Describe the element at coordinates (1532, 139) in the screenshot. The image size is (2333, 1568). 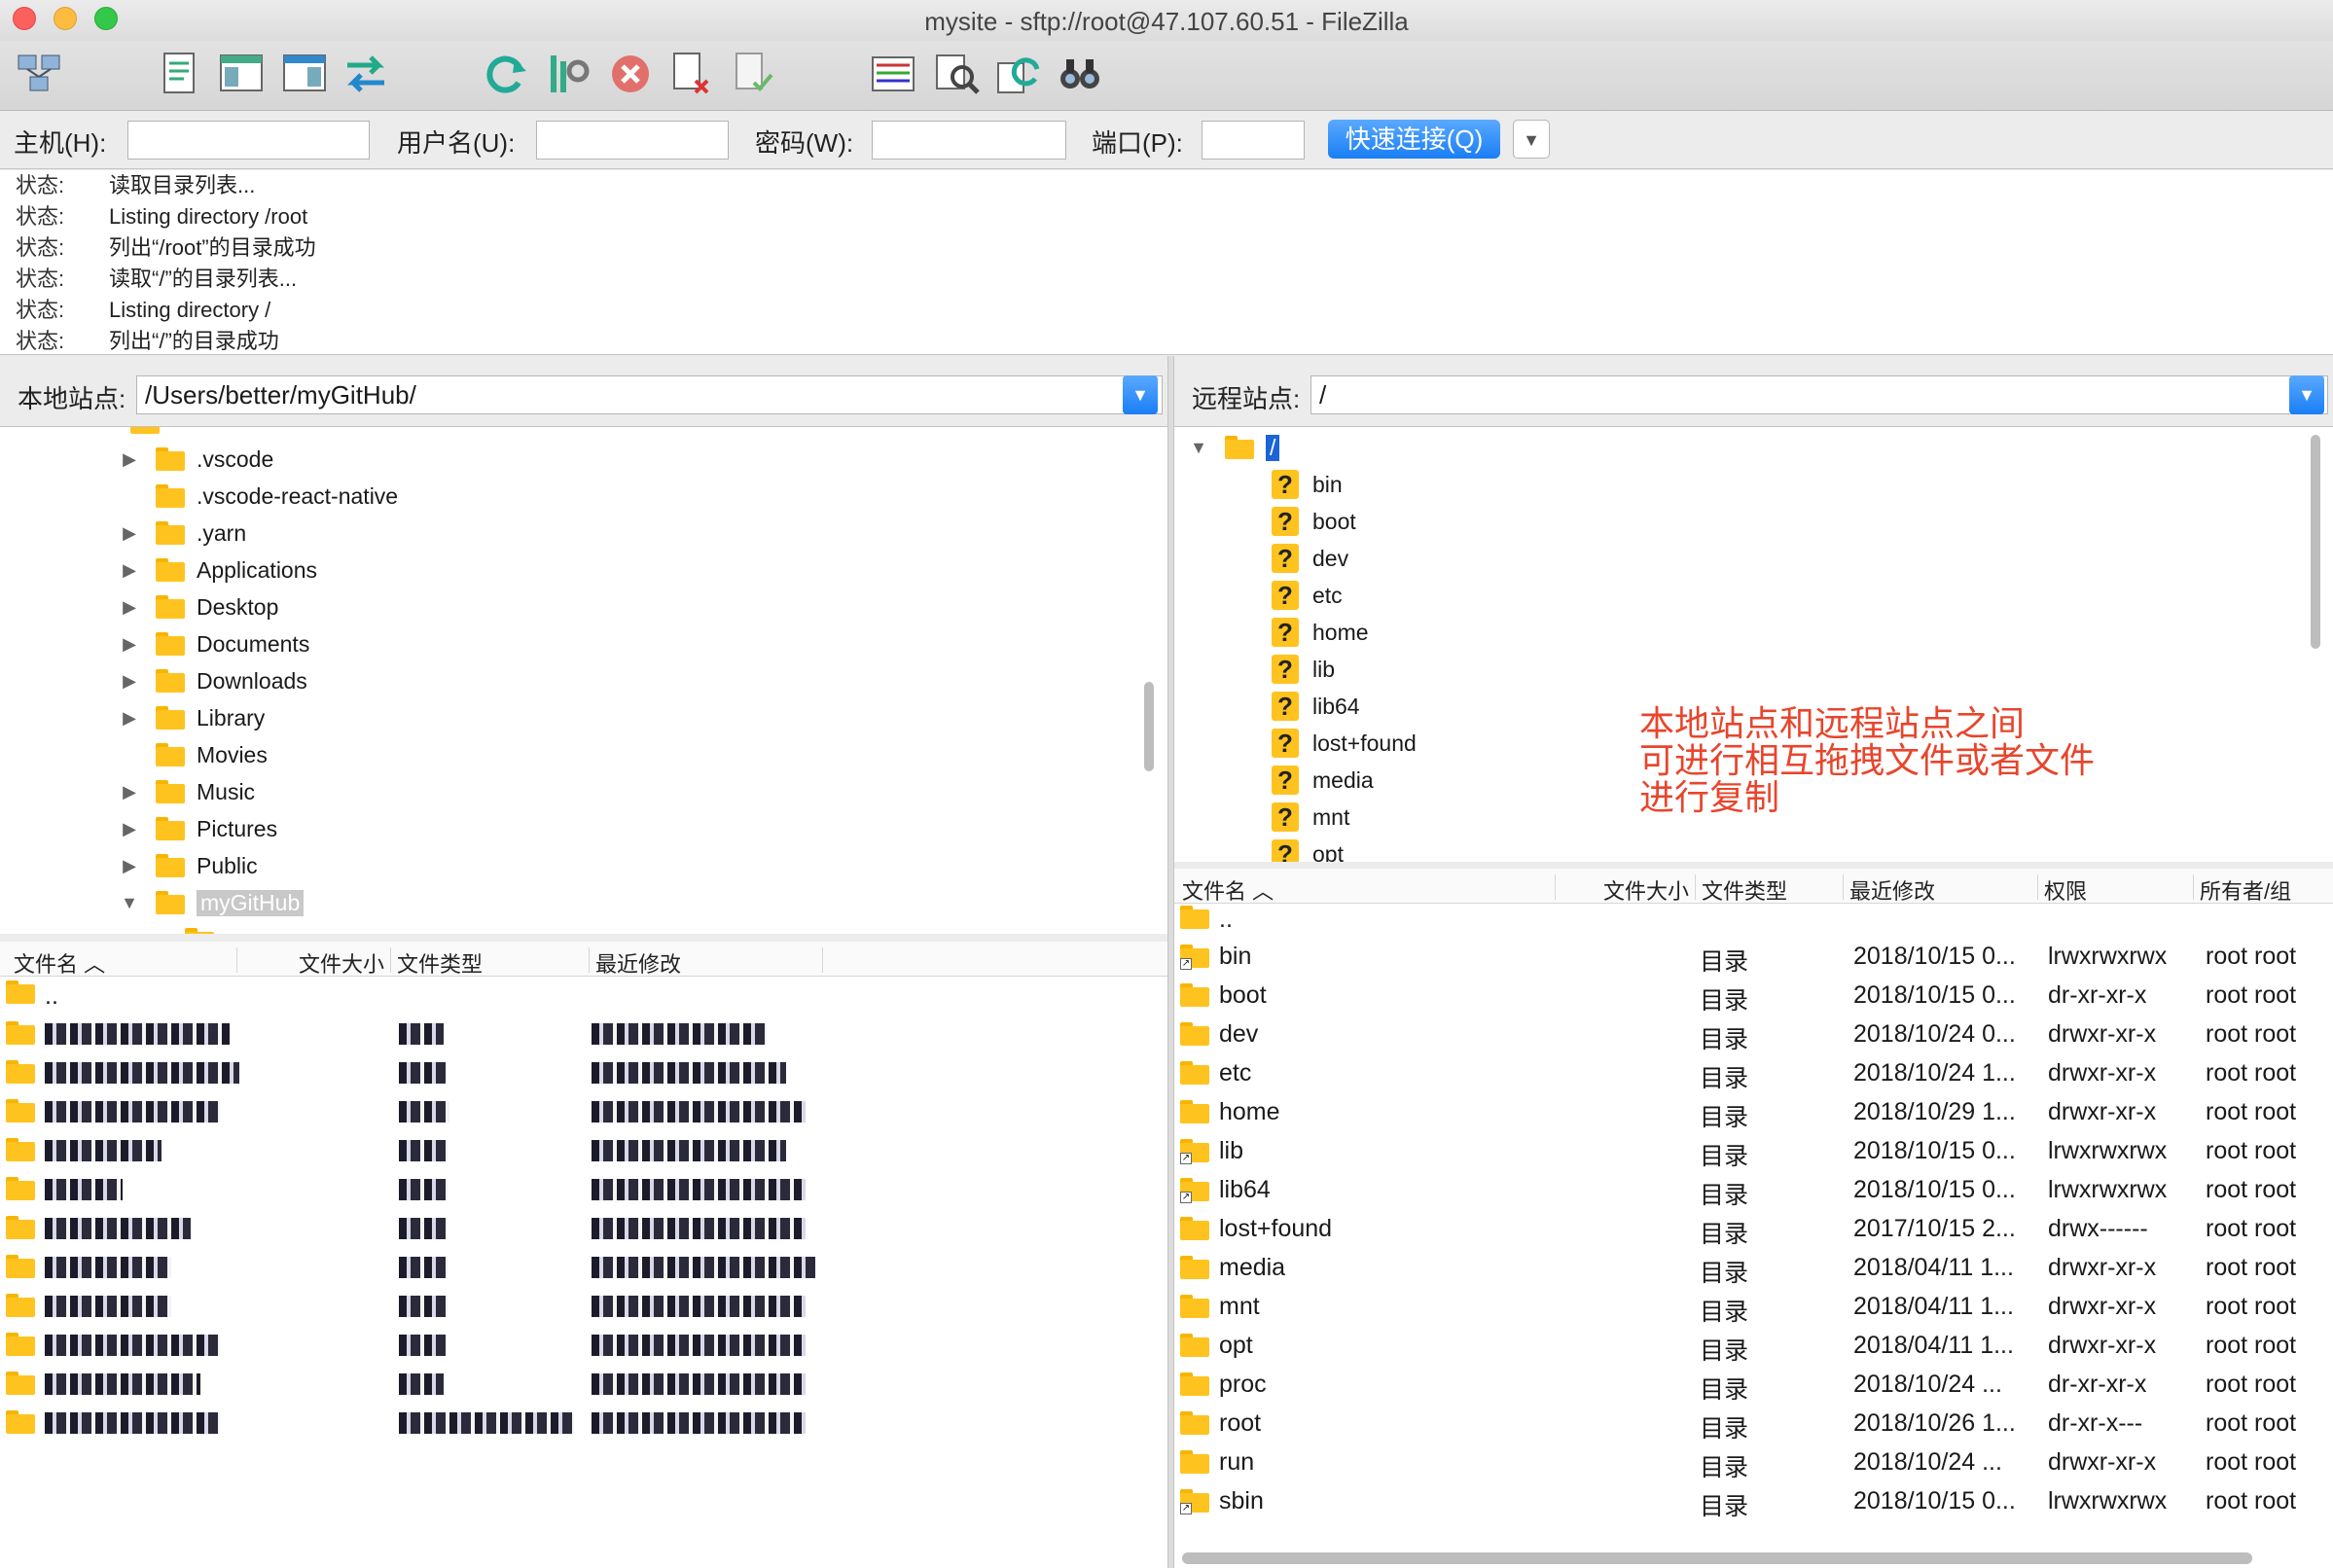
I see `quickconnect-history-dropdown: ▼` at that location.